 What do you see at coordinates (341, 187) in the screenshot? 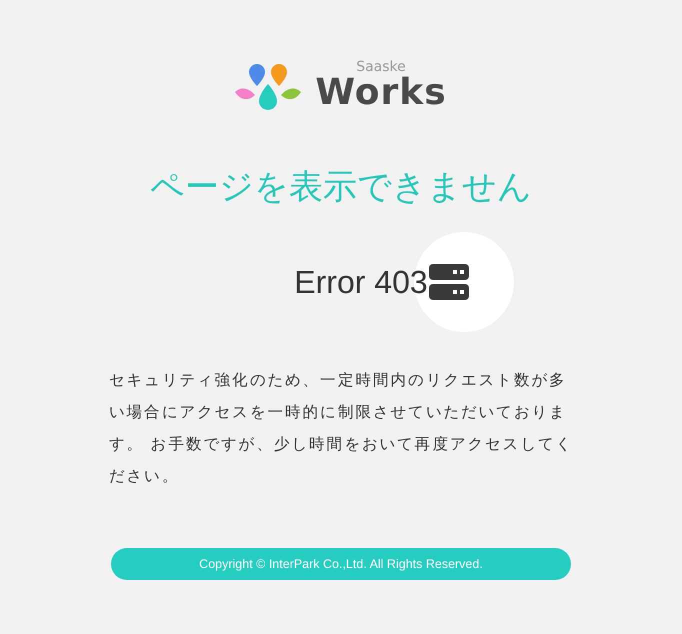
I see `page-heading: ページを表示できません` at bounding box center [341, 187].